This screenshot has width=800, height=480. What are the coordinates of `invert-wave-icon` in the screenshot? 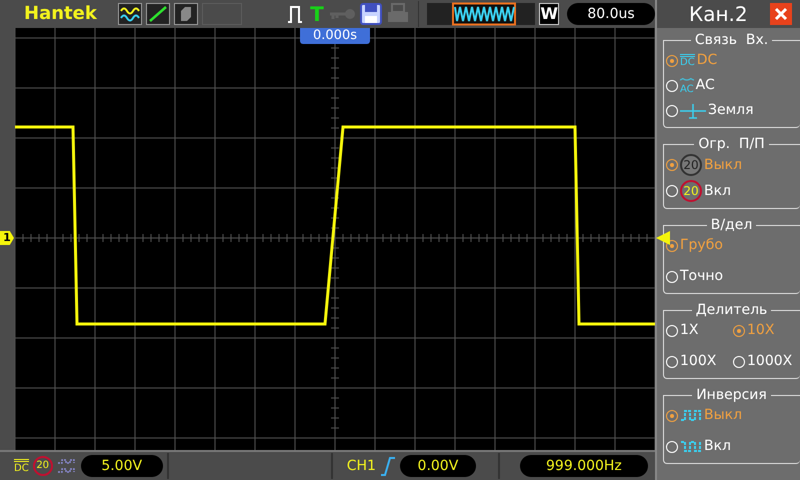 It's located at (66, 466).